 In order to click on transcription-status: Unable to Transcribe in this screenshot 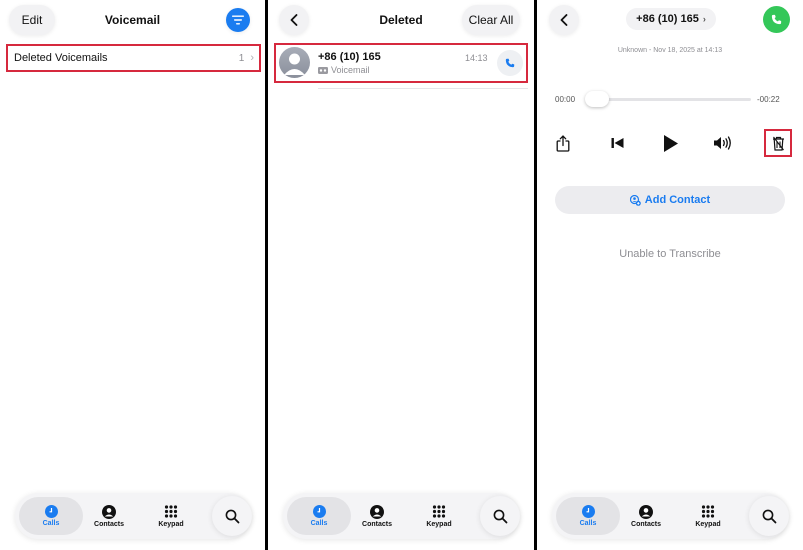, I will do `click(670, 254)`.